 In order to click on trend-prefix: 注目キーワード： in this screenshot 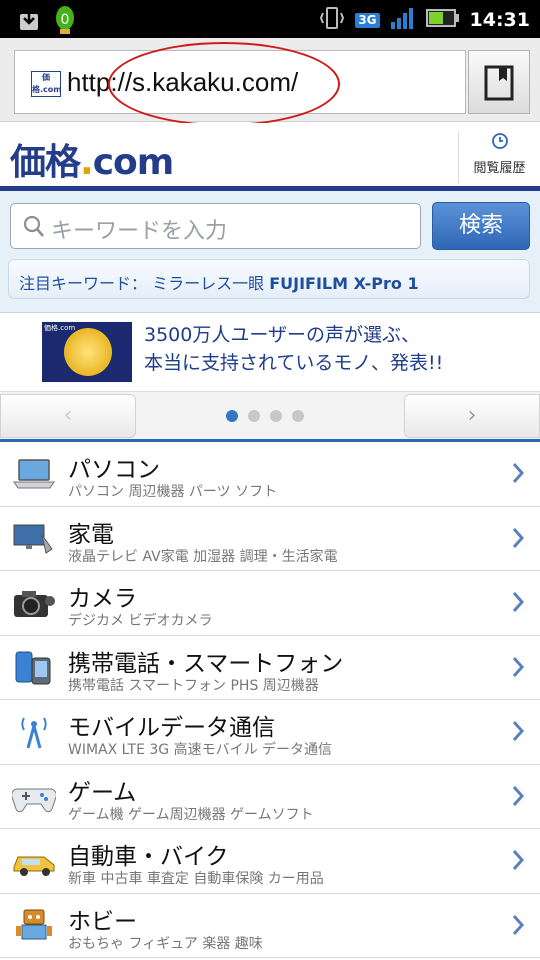, I will do `click(83, 283)`.